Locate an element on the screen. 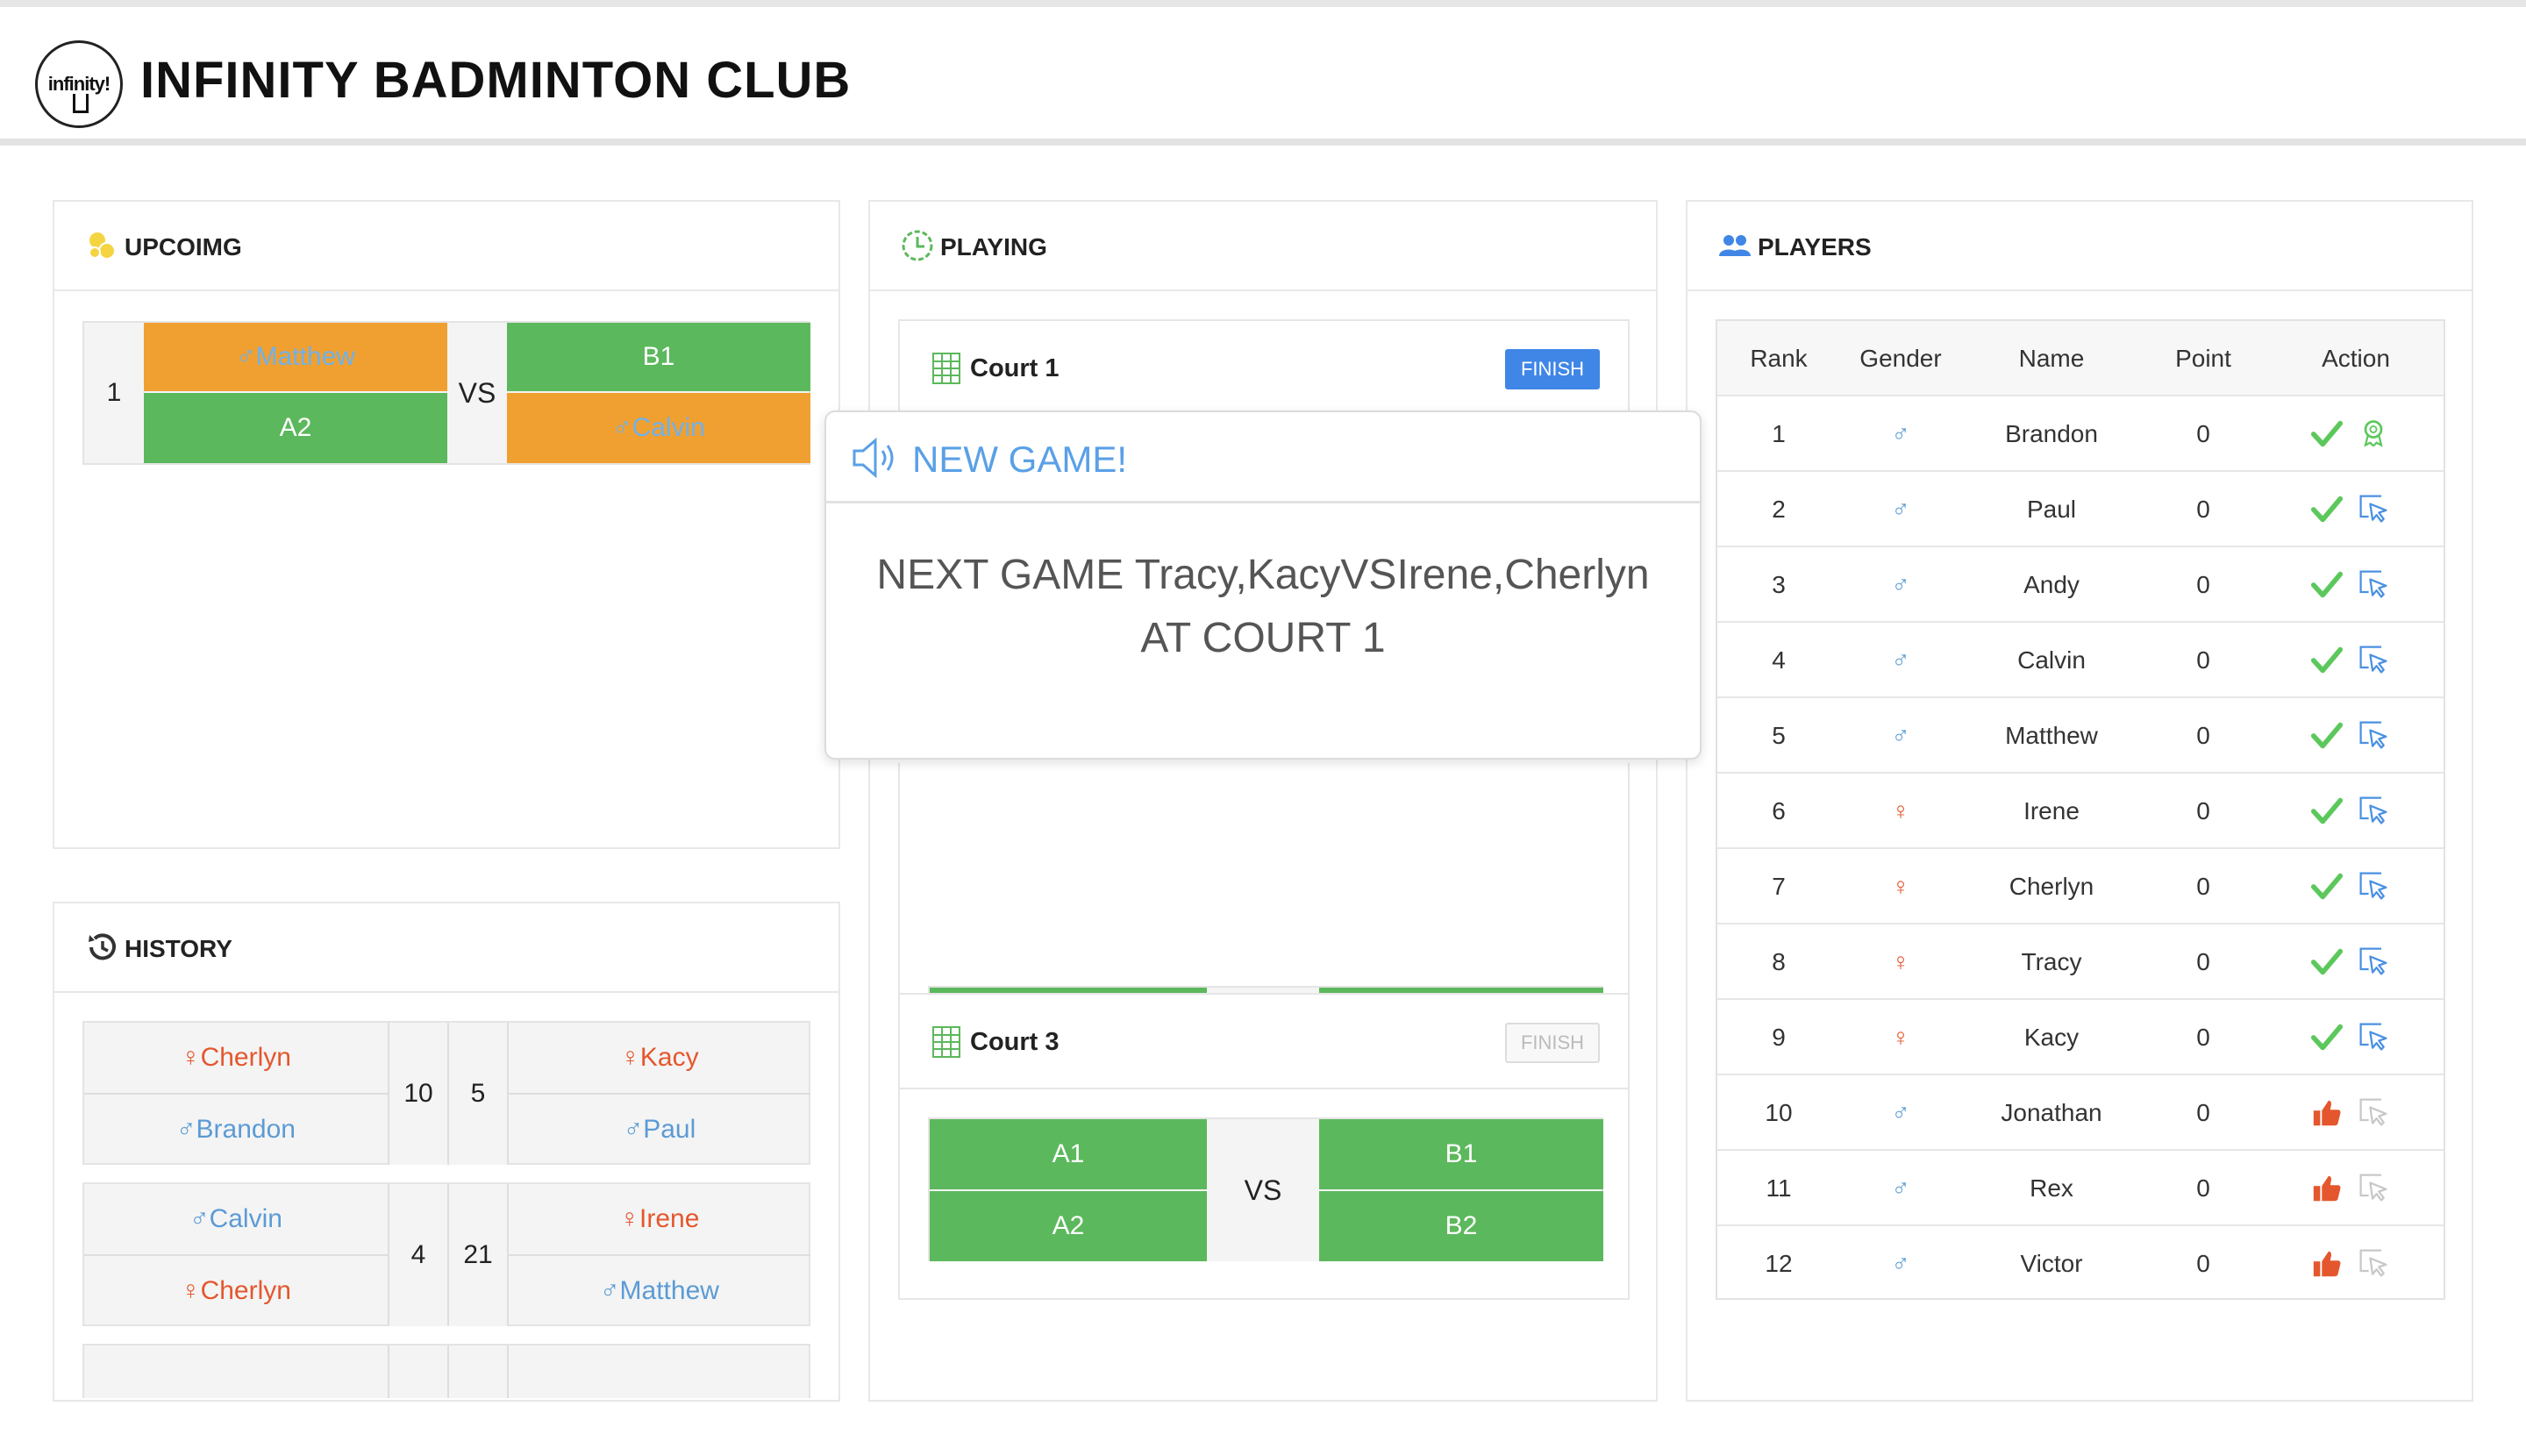  left-score: 10 is located at coordinates (418, 1094).